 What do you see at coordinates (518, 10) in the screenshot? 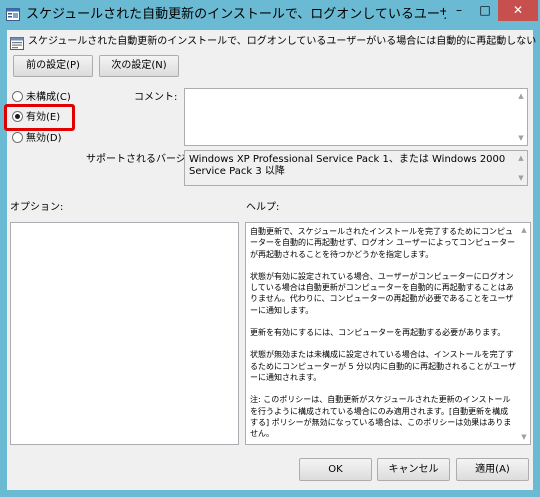
I see `close-button: ✕` at bounding box center [518, 10].